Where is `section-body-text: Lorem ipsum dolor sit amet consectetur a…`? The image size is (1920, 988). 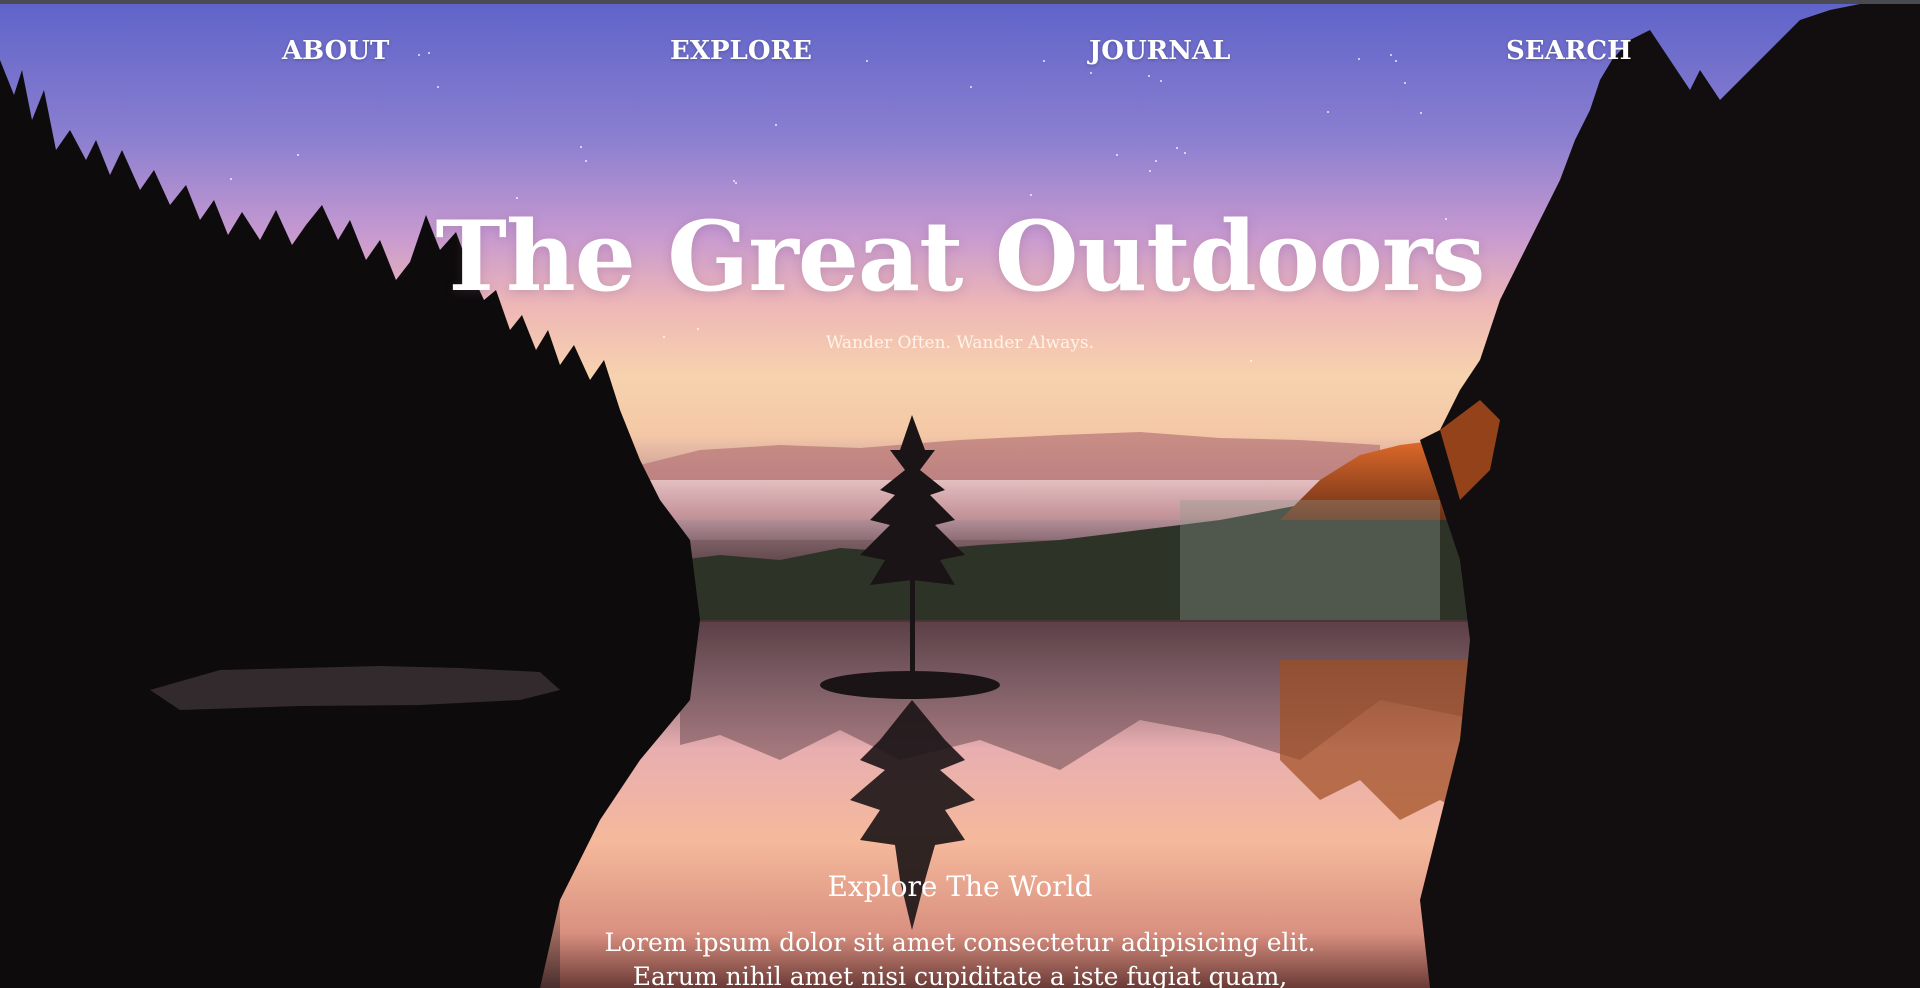
section-body-text: Lorem ipsum dolor sit amet consectetur a… is located at coordinates (960, 958).